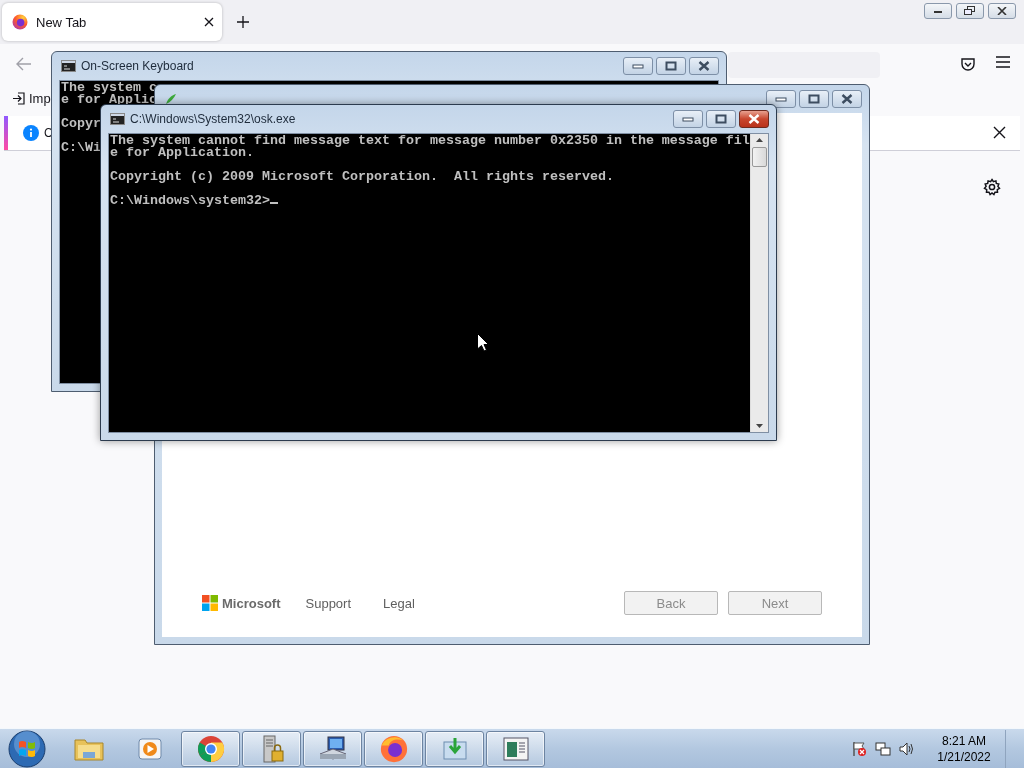  I want to click on clock-date: 1/21/2022, so click(964, 756).